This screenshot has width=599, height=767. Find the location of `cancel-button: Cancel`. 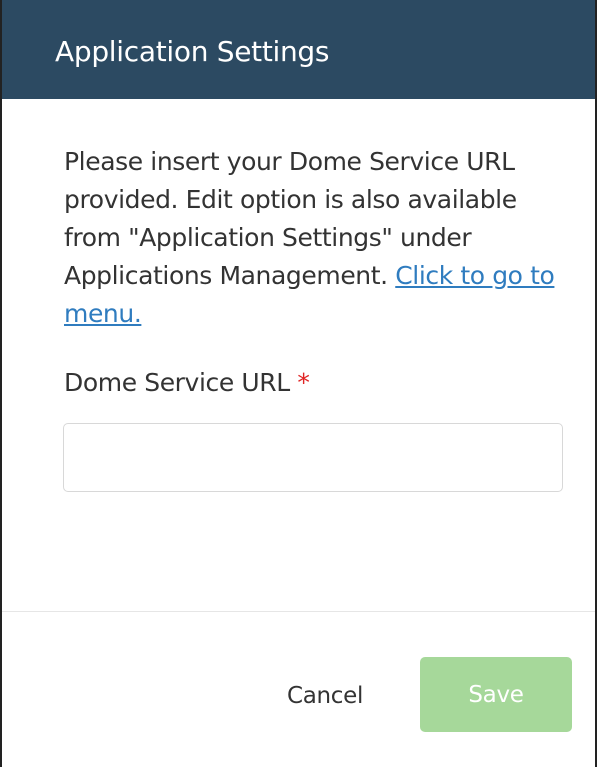

cancel-button: Cancel is located at coordinates (325, 696).